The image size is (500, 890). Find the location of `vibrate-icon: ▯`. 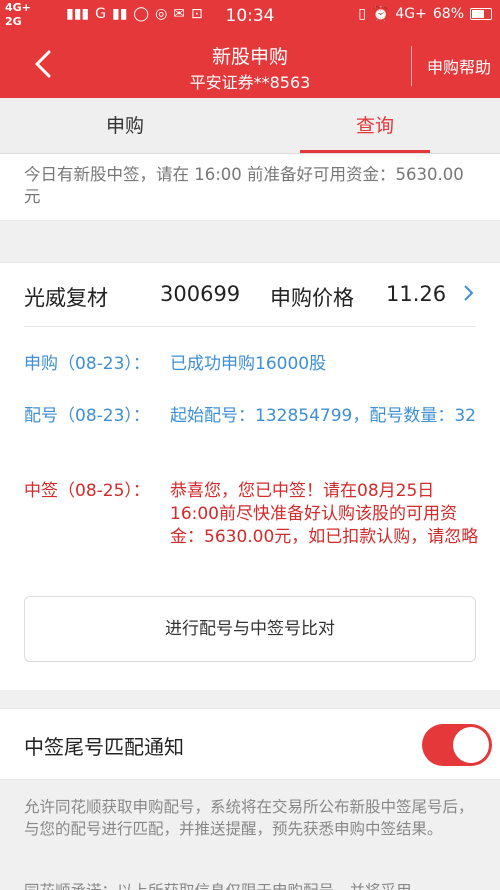

vibrate-icon: ▯ is located at coordinates (362, 14).